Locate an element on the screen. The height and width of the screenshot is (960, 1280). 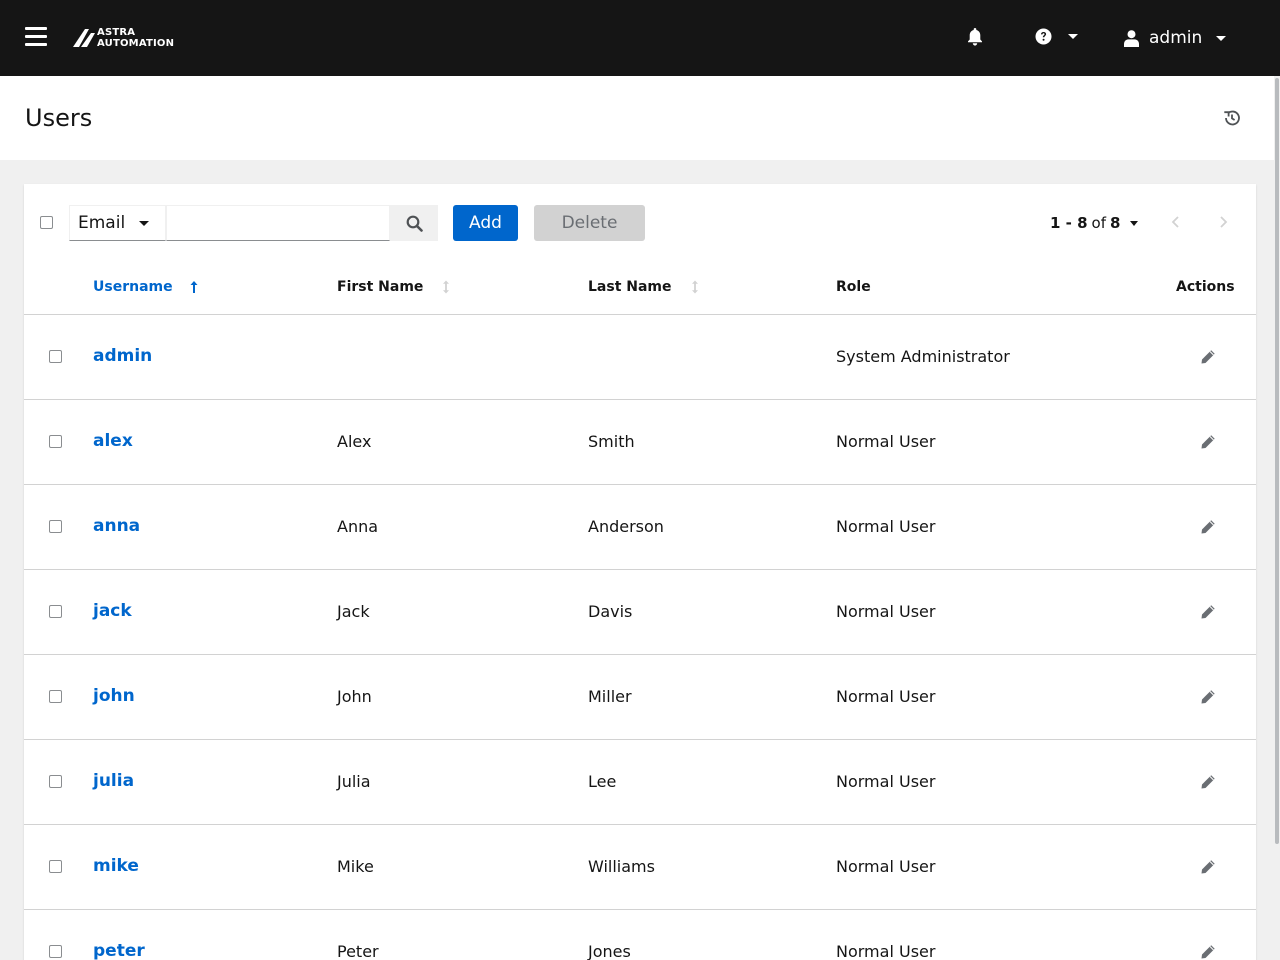
table-row: john John Miller Normal User is located at coordinates (640, 697).